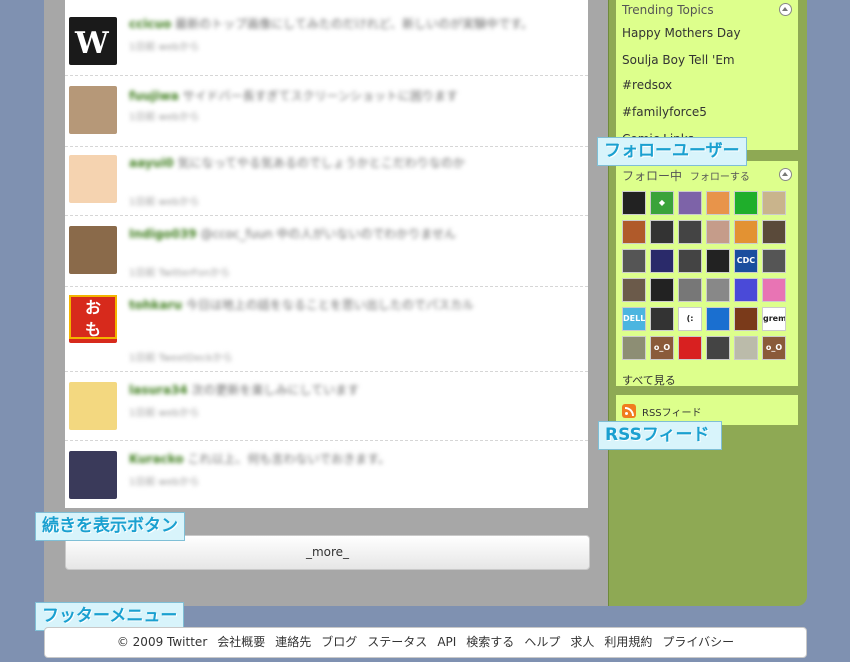 The image size is (850, 662). I want to click on avatar: おも, so click(93, 319).